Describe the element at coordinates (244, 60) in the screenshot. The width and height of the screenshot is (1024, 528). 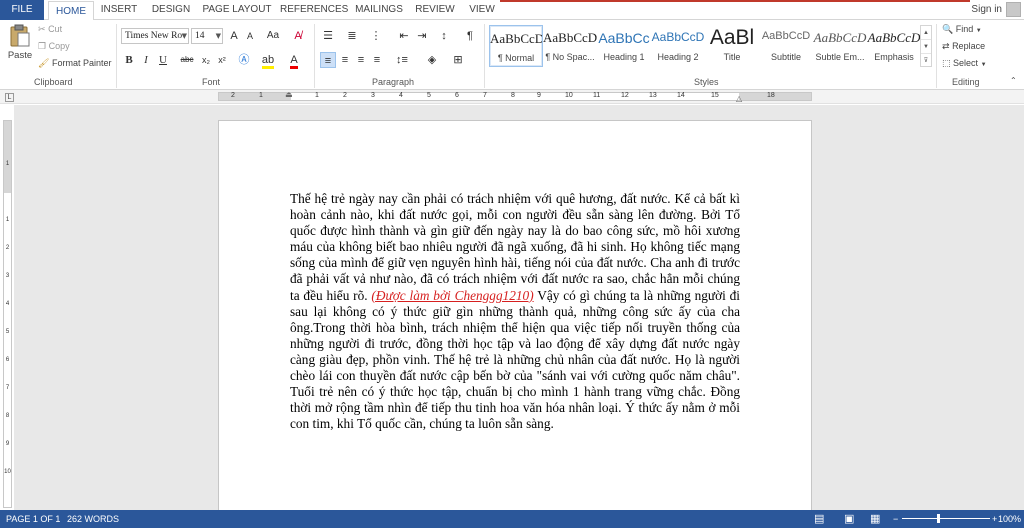
I see `text-effects-button: Ⓐ` at that location.